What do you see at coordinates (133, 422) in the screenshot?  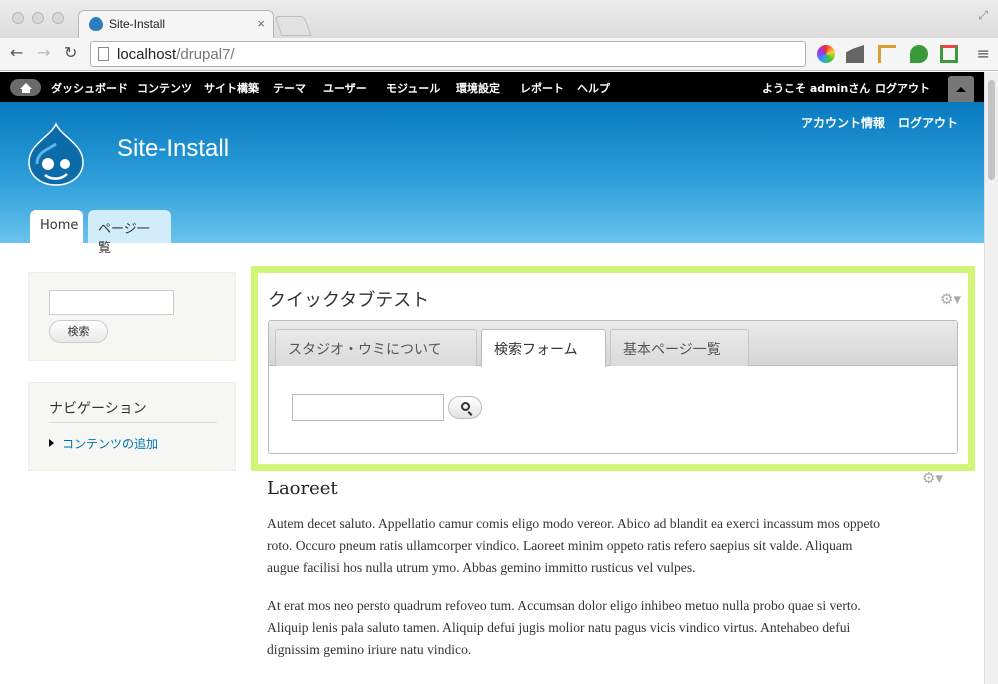 I see `navigation-divider` at bounding box center [133, 422].